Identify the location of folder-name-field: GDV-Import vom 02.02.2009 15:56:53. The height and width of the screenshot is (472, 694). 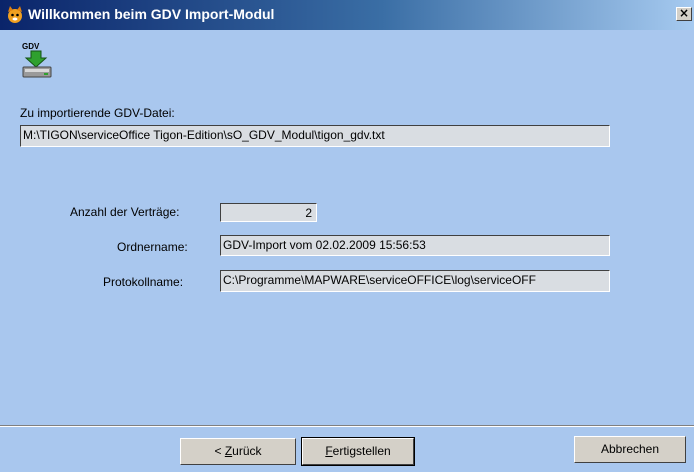
(415, 245).